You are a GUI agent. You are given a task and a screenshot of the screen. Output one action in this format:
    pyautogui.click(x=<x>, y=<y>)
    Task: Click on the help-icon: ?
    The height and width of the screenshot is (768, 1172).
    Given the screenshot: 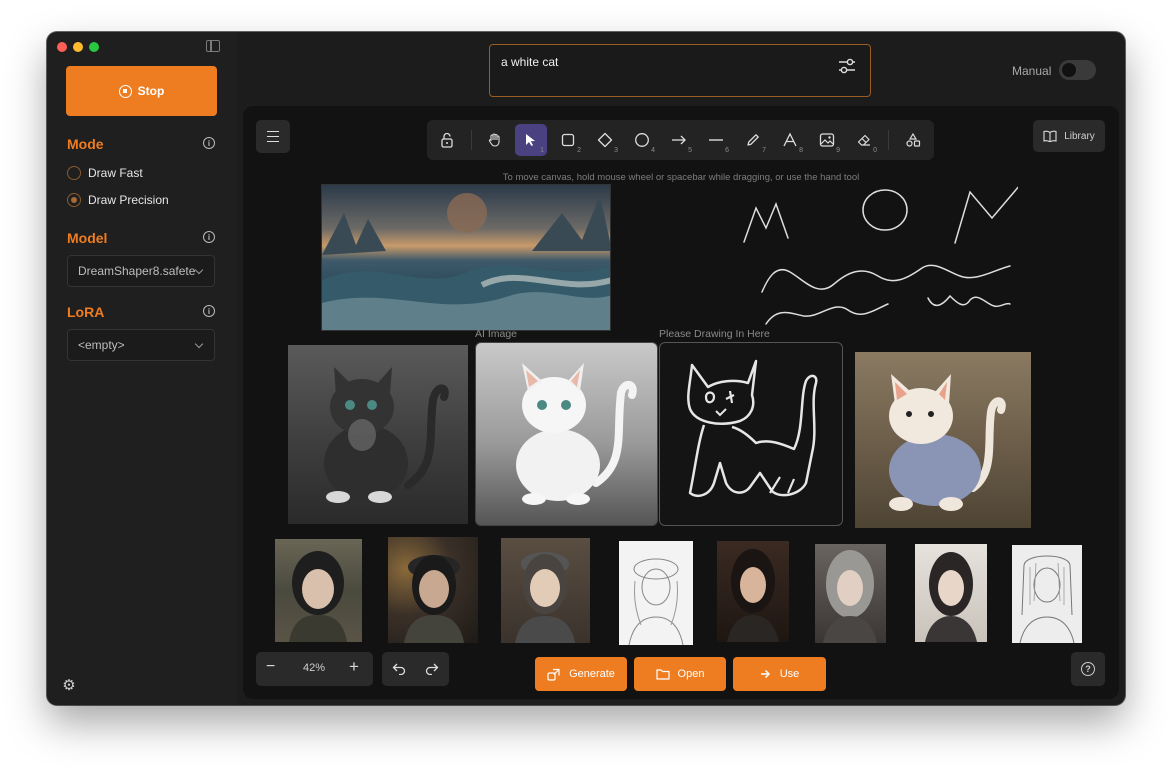 What is the action you would take?
    pyautogui.click(x=1088, y=669)
    